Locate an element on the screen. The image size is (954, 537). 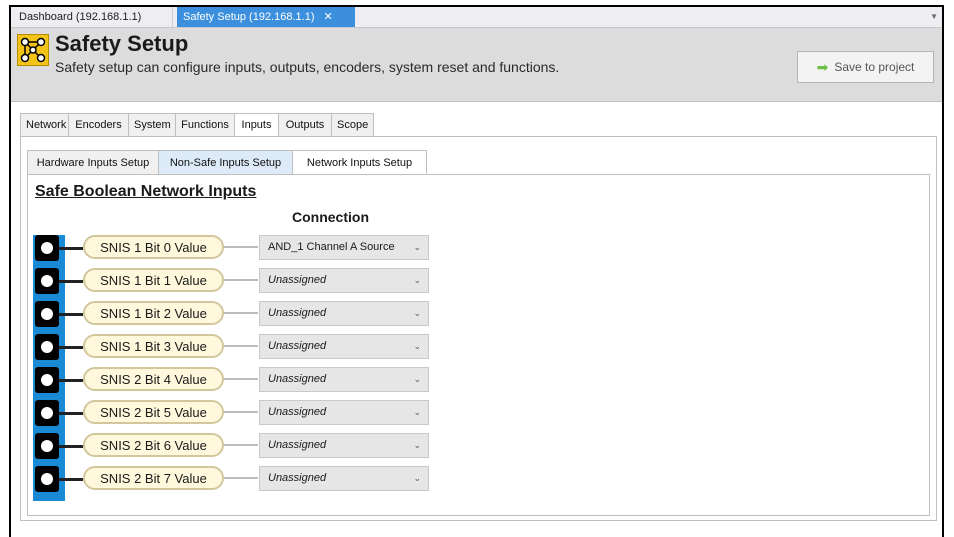
connection-column-header: Connection is located at coordinates (330, 217).